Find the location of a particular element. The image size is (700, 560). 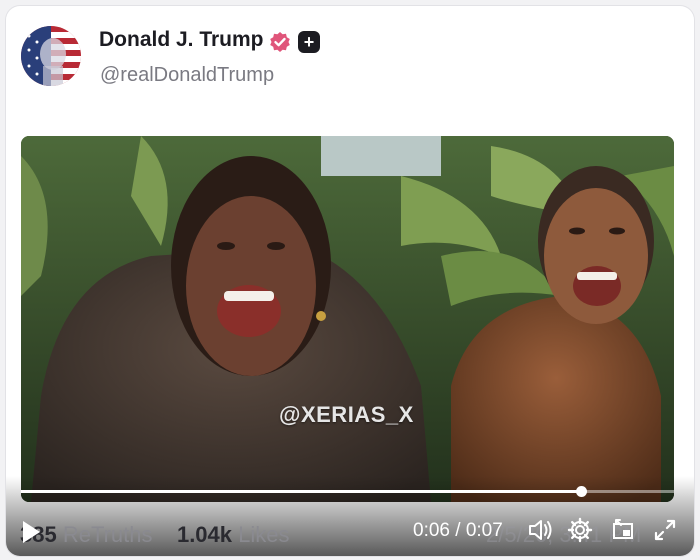

post-stats: 385 ReTruths 1.04k Likes is located at coordinates (155, 535).